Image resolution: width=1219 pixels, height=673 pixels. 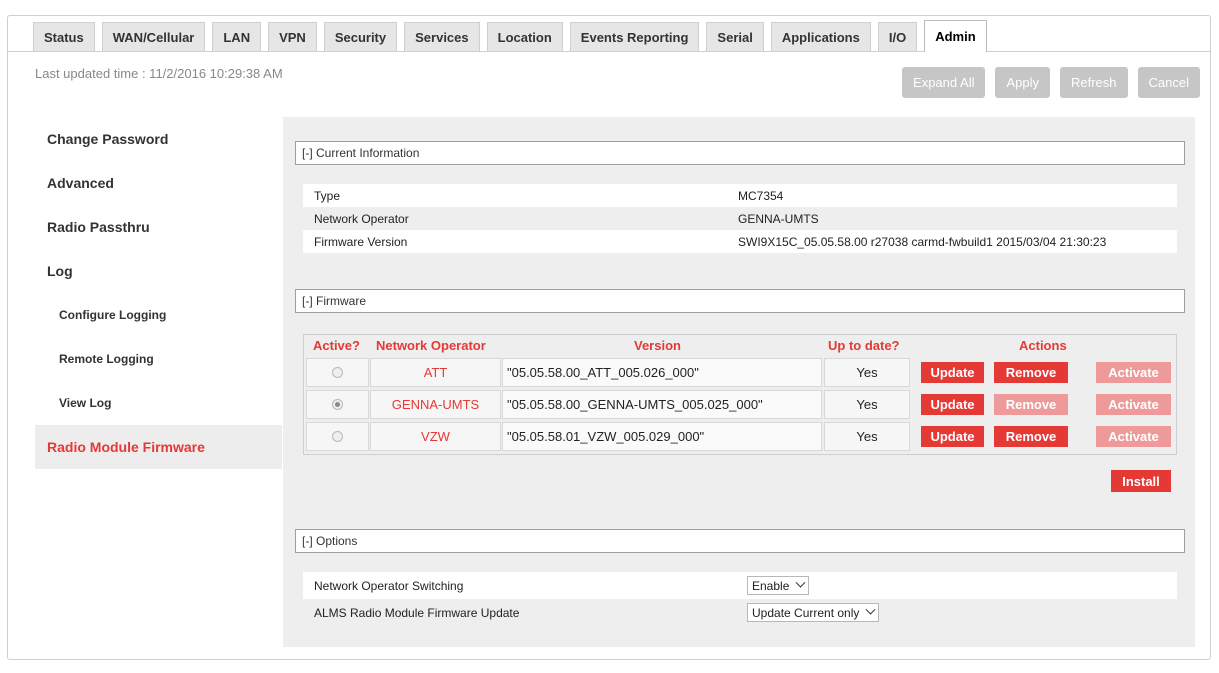 What do you see at coordinates (740, 301) in the screenshot?
I see `firmware-header: [-] Firmware` at bounding box center [740, 301].